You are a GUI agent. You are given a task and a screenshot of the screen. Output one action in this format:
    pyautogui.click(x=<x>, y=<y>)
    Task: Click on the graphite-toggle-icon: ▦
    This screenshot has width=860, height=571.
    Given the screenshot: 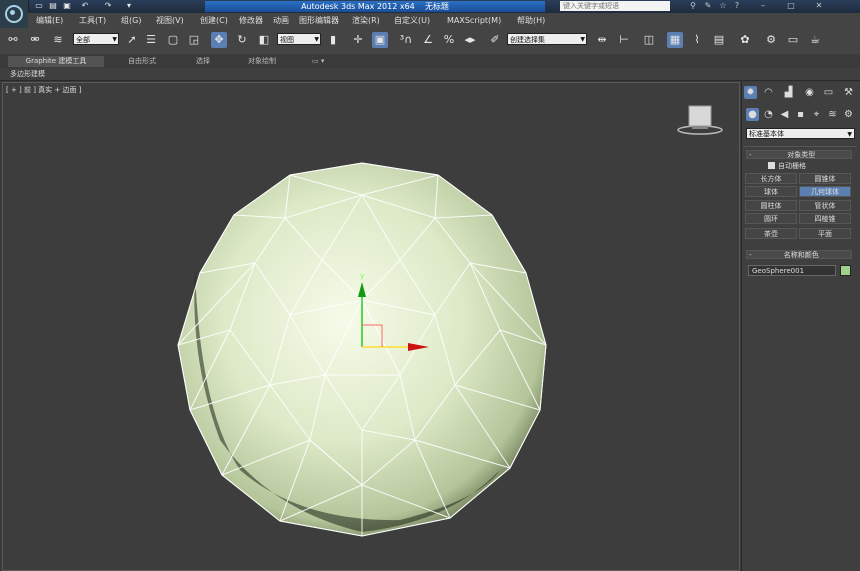 What is the action you would take?
    pyautogui.click(x=675, y=40)
    